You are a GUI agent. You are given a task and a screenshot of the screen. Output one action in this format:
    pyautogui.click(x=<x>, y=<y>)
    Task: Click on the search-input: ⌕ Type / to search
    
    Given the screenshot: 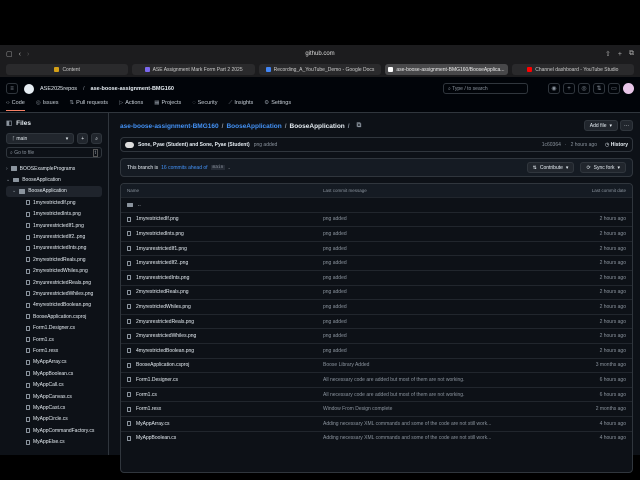 What is the action you would take?
    pyautogui.click(x=485, y=88)
    